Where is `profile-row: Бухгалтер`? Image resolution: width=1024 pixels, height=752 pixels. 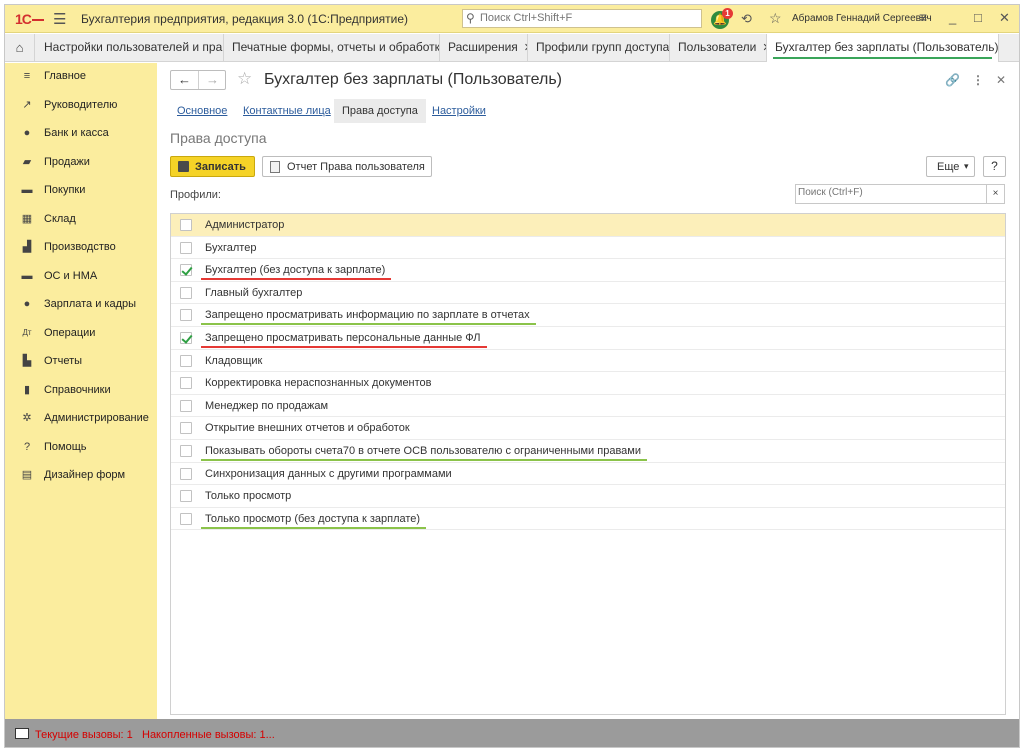 profile-row: Бухгалтер is located at coordinates (588, 248).